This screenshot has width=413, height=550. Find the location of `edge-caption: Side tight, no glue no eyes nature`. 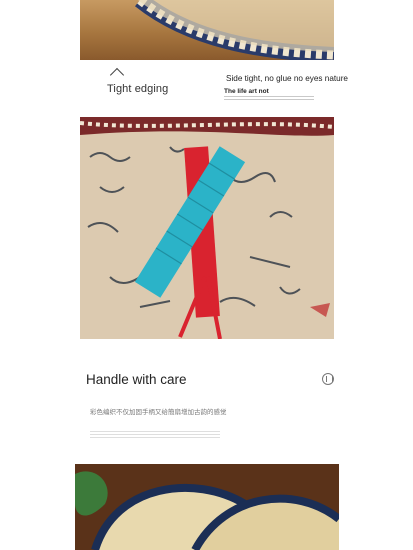

edge-caption: Side tight, no glue no eyes nature is located at coordinates (287, 78).